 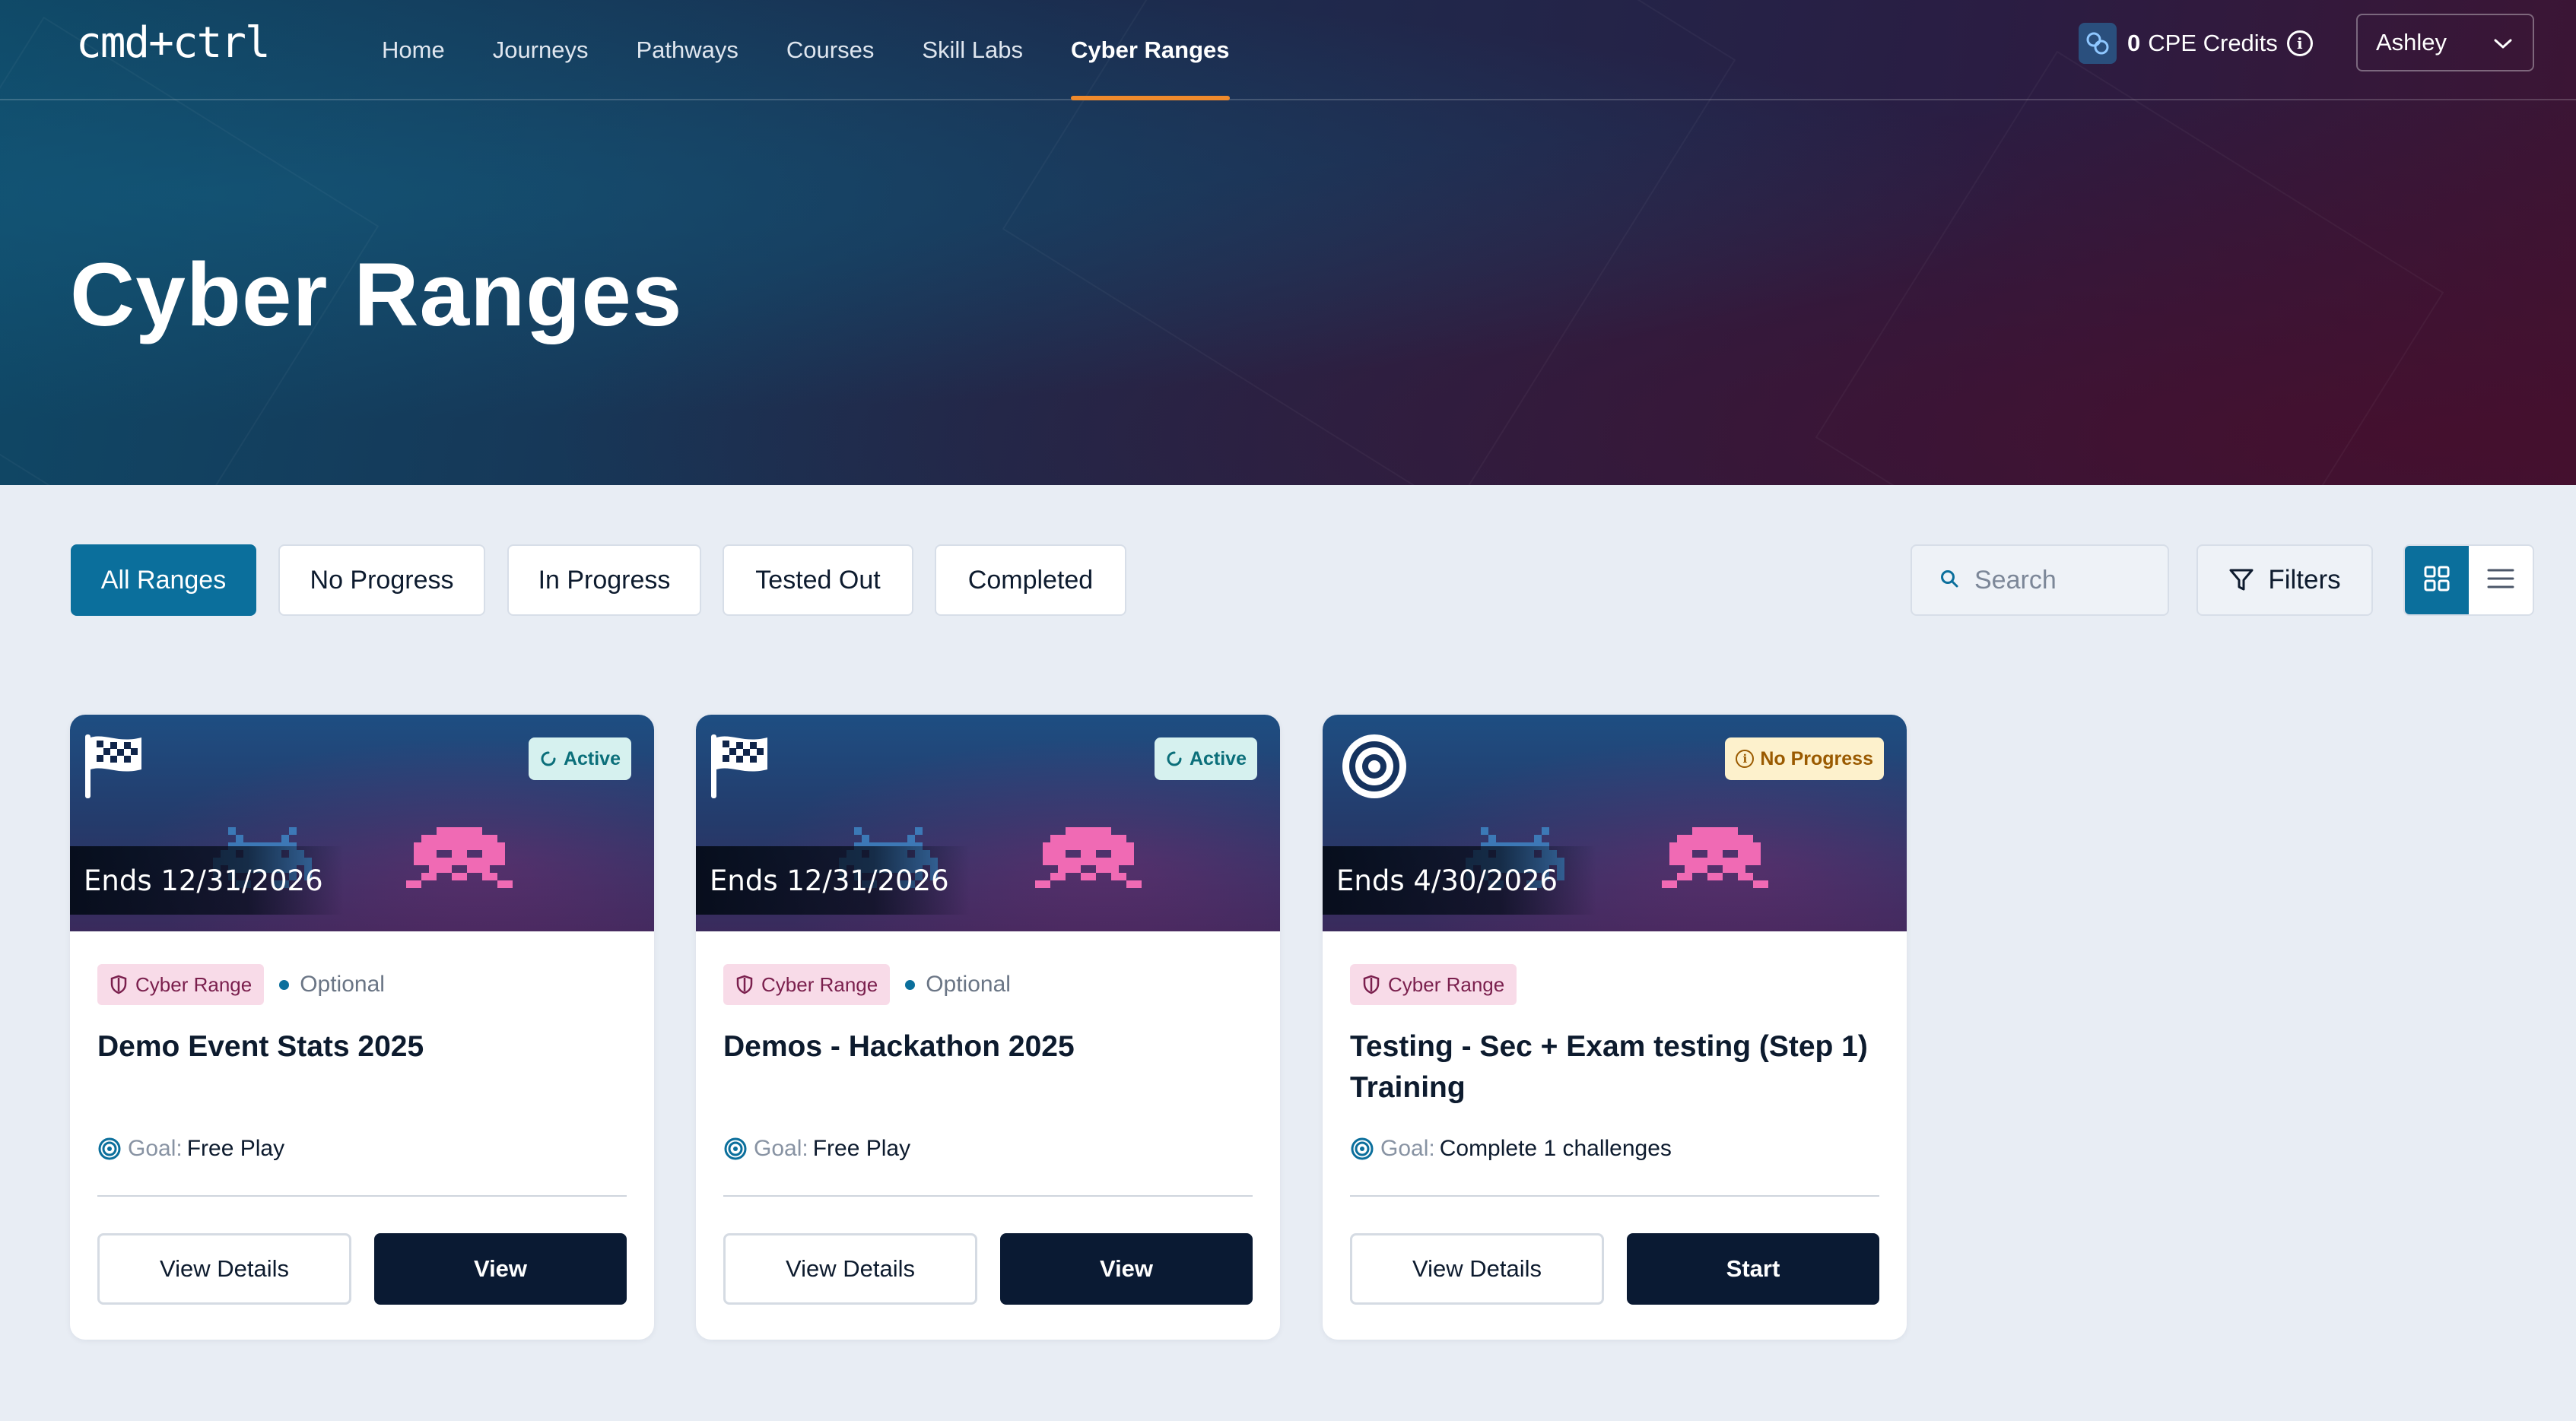 What do you see at coordinates (592, 758) in the screenshot?
I see `status-label: Active` at bounding box center [592, 758].